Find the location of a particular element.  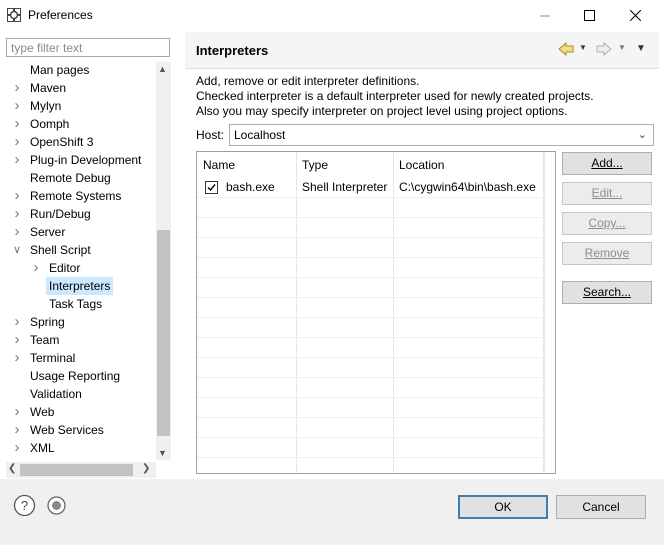

tree-item-label: Man pages is located at coordinates (60, 70).